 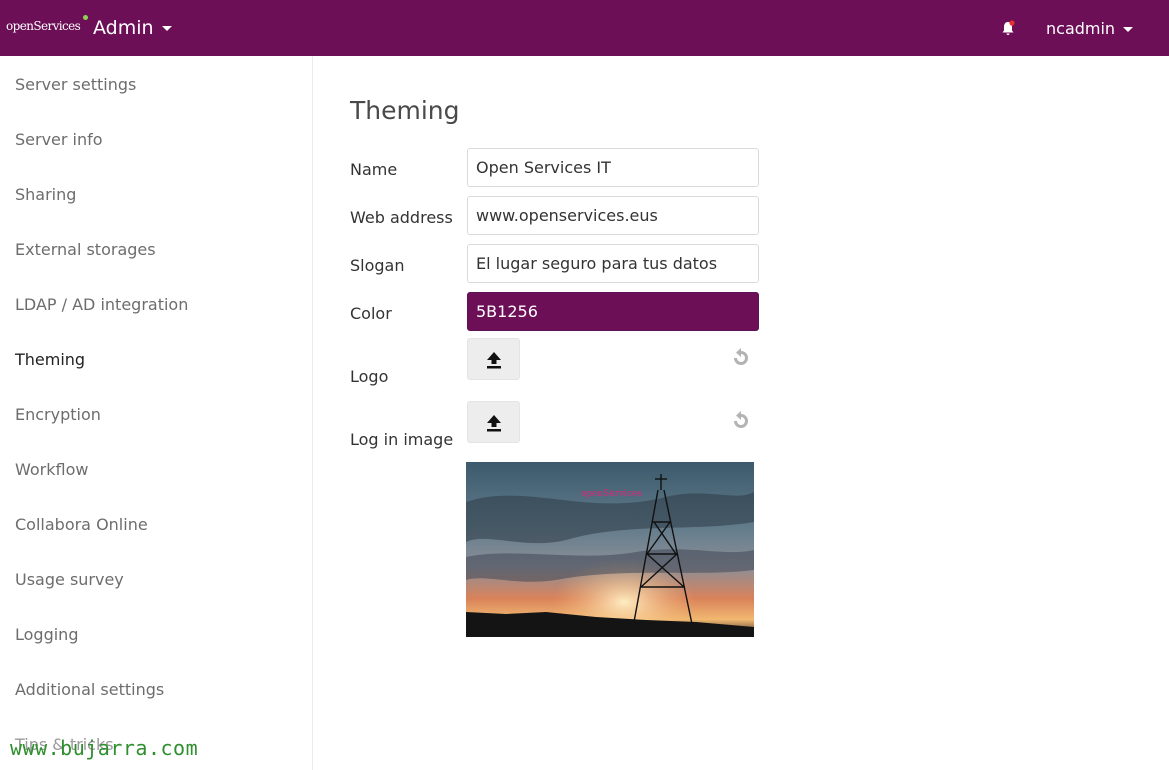 What do you see at coordinates (75, 84) in the screenshot?
I see `sidebar-item-server-settings: Server settings` at bounding box center [75, 84].